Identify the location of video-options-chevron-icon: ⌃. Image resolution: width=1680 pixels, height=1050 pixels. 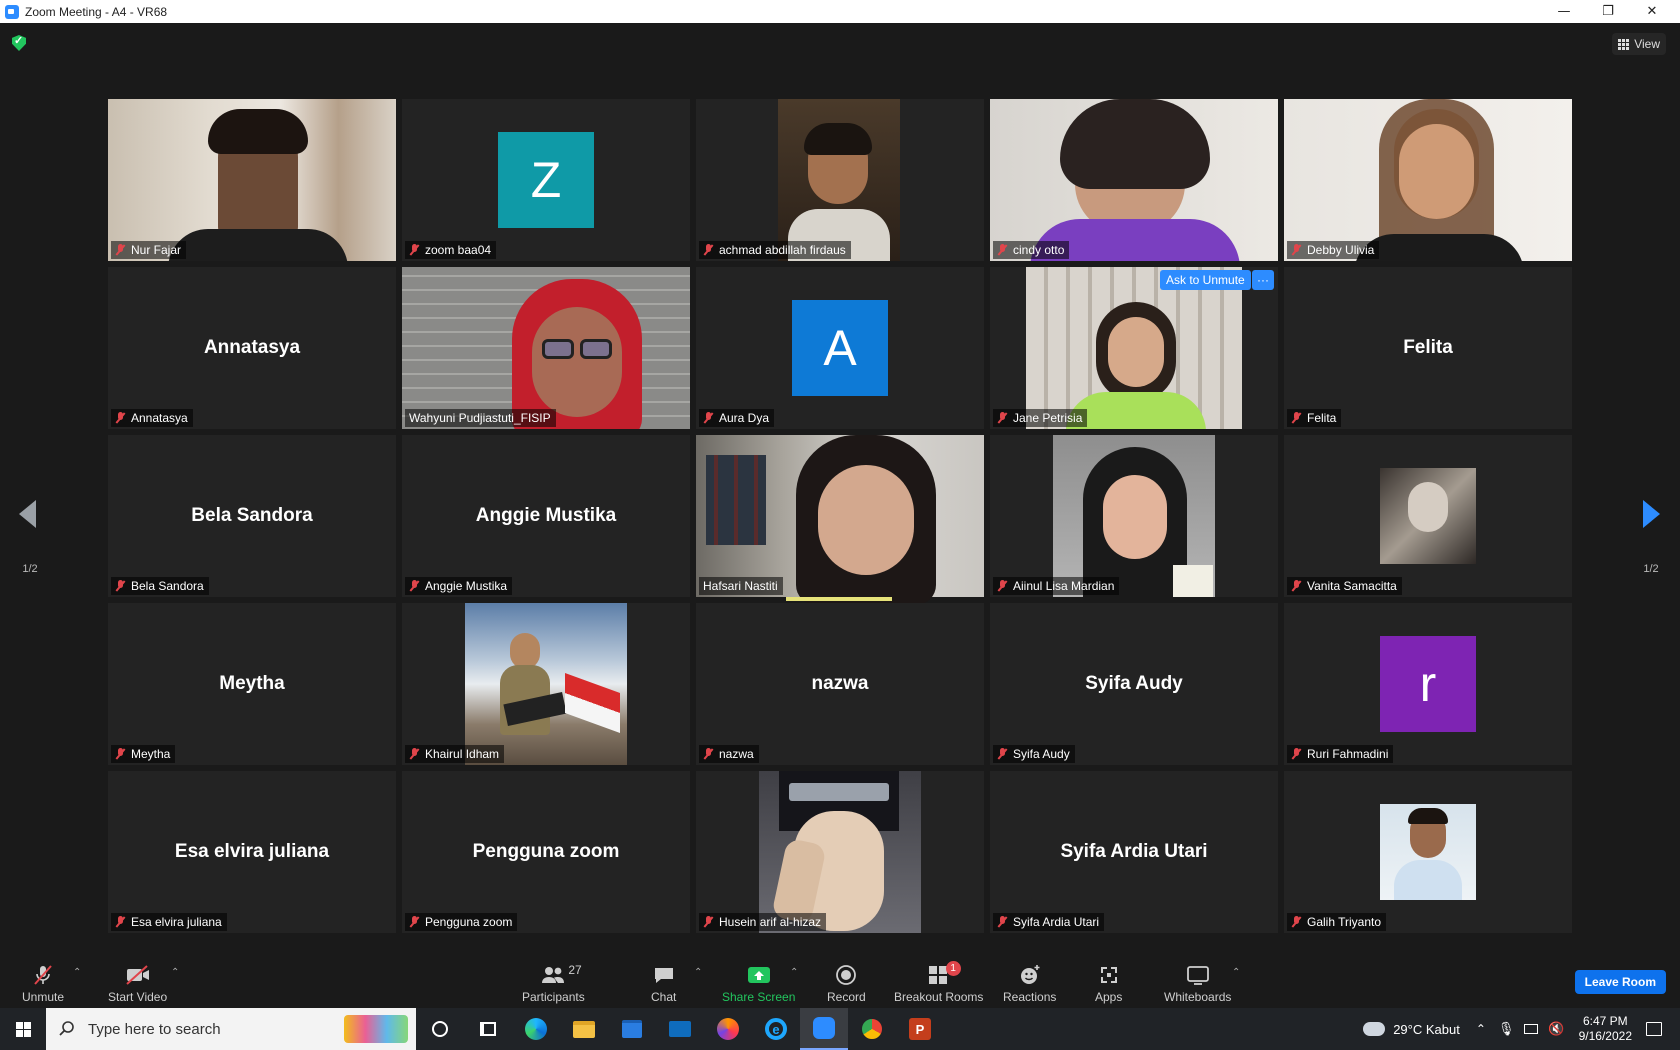
(175, 972).